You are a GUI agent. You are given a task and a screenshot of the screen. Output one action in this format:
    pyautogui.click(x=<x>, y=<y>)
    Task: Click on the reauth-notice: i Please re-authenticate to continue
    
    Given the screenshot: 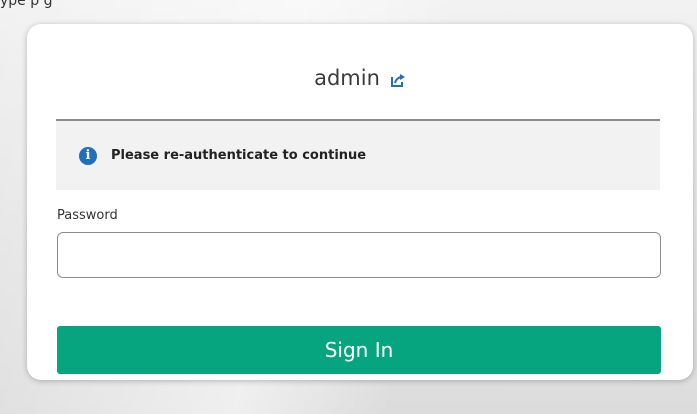 What is the action you would take?
    pyautogui.click(x=358, y=154)
    